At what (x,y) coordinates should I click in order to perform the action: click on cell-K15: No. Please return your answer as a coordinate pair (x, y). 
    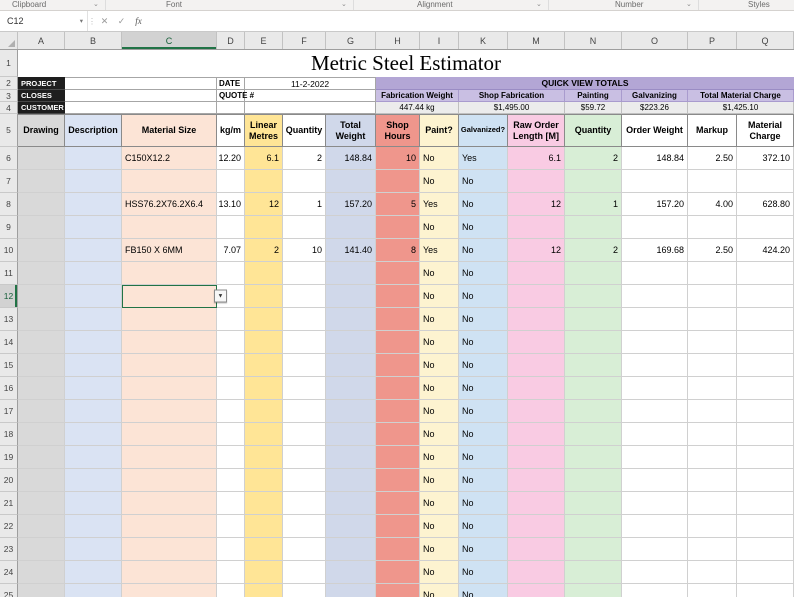
    Looking at the image, I should click on (483, 365).